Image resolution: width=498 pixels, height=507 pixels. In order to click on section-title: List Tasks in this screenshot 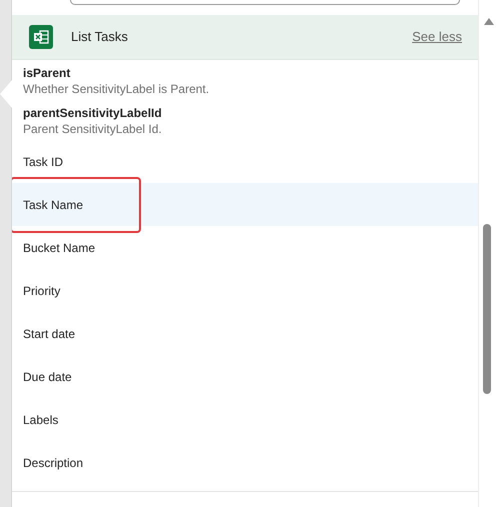, I will do `click(100, 37)`.